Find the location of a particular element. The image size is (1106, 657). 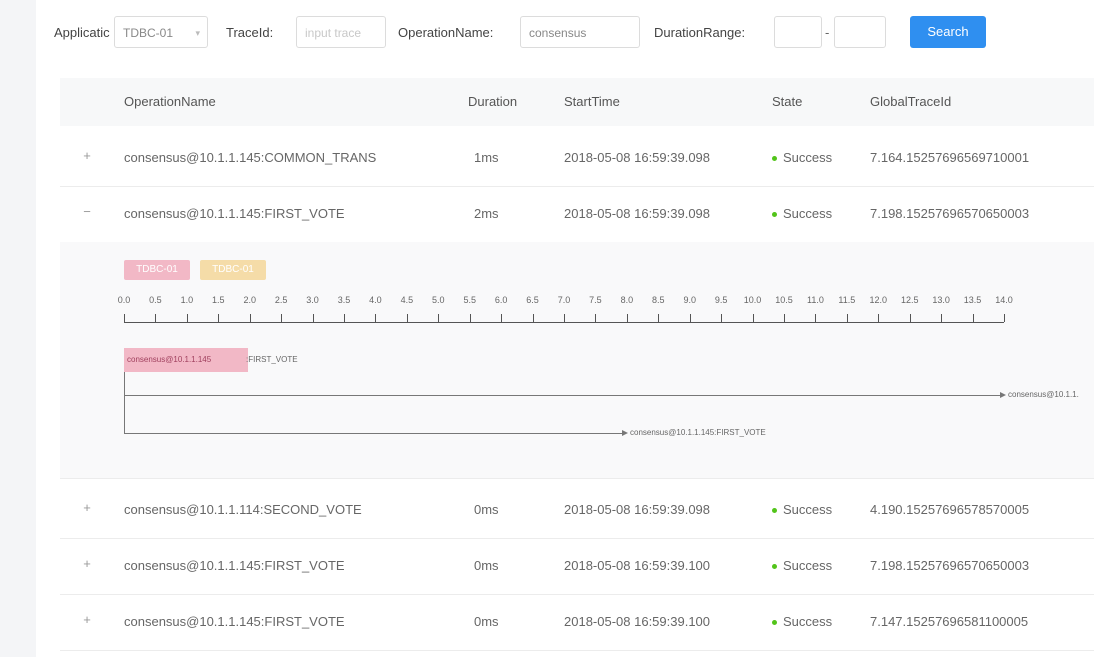

column-header-globaltraceid: GlobalTraceId is located at coordinates (910, 102).